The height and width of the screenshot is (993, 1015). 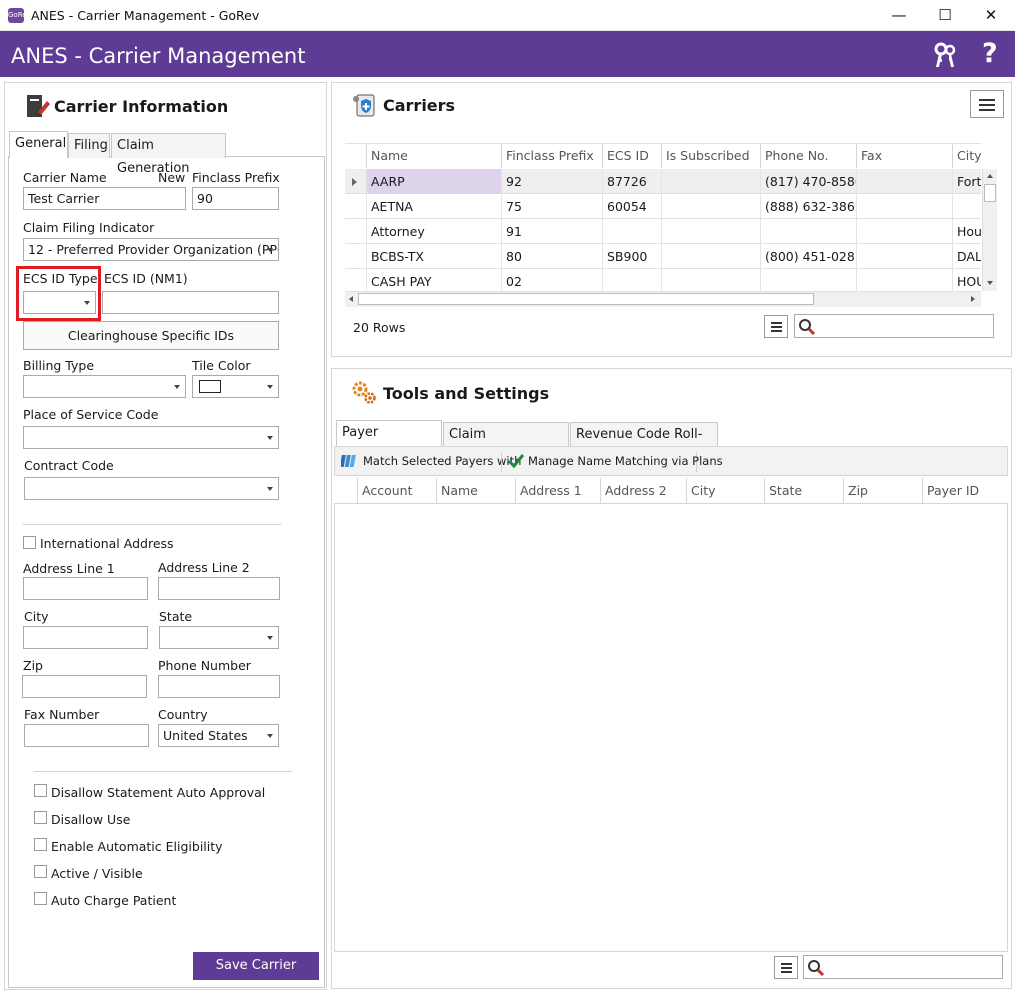 What do you see at coordinates (29, 542) in the screenshot?
I see `international-address-checkbox` at bounding box center [29, 542].